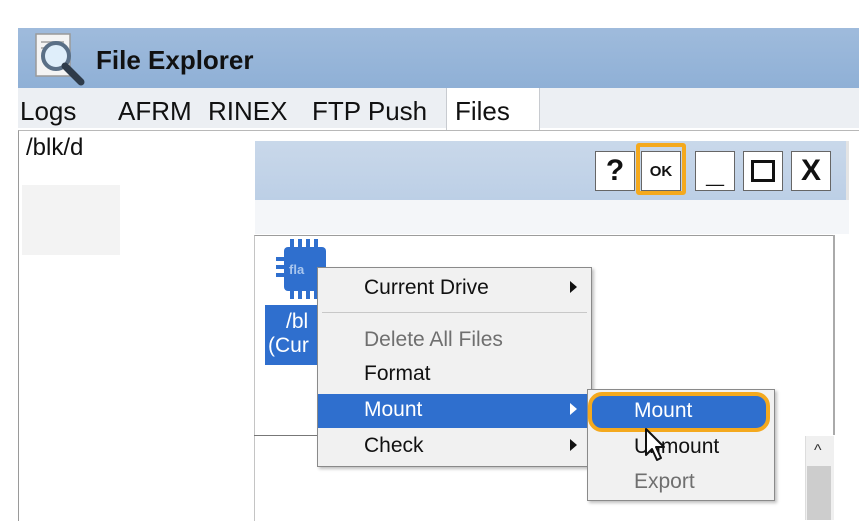 This screenshot has width=859, height=521. Describe the element at coordinates (818, 451) in the screenshot. I see `scroll-up-icon: ^` at that location.